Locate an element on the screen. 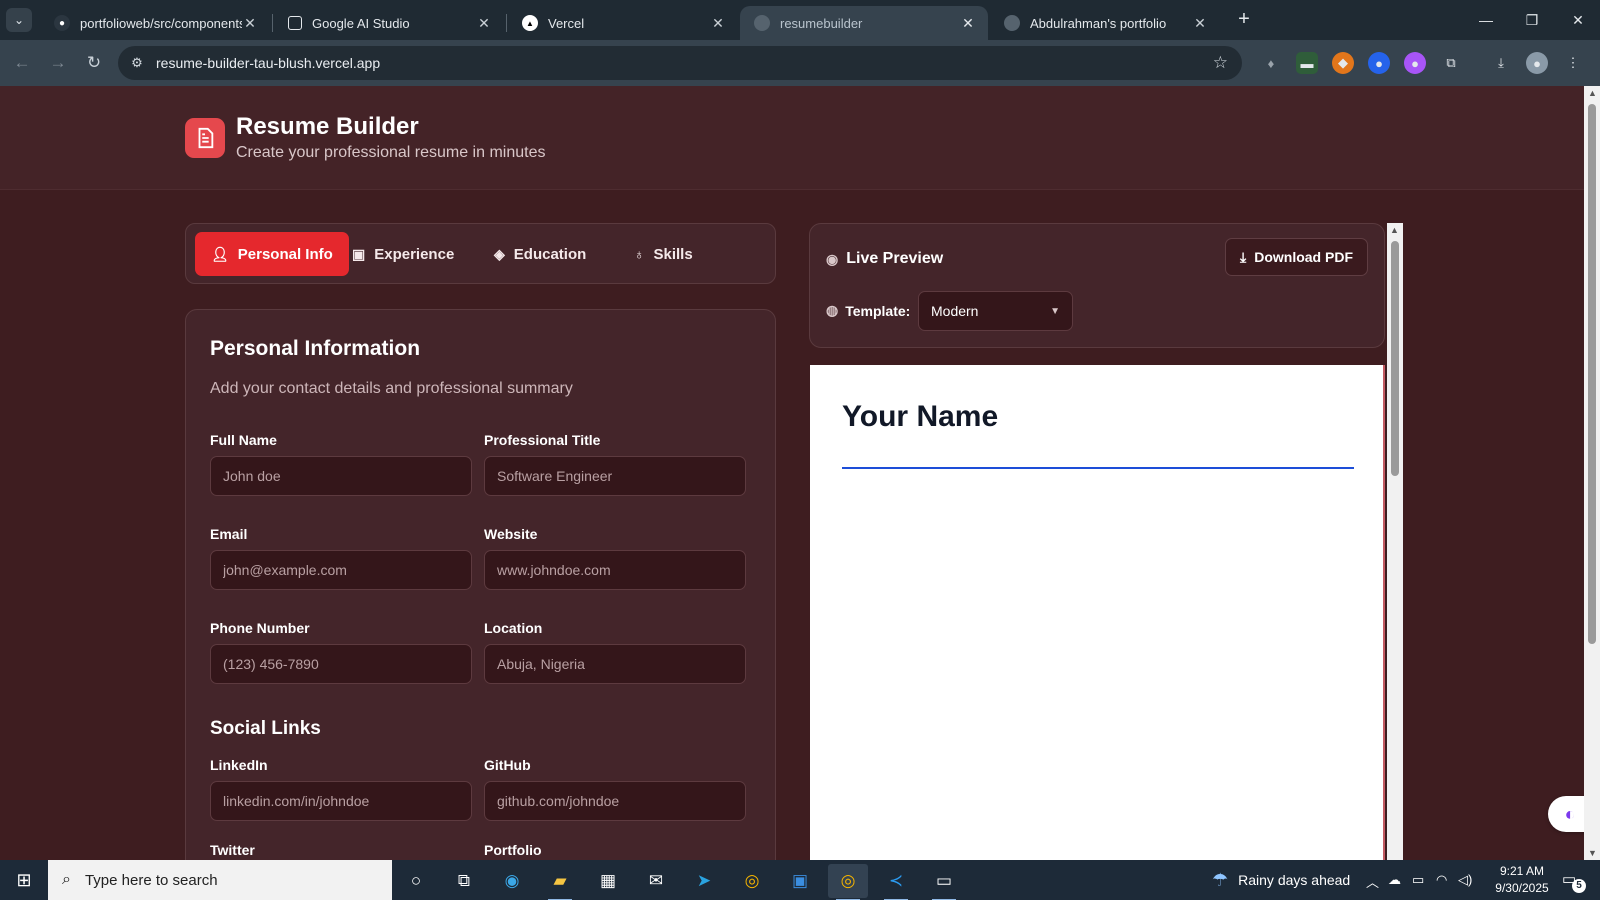 Image resolution: width=1600 pixels, height=900 pixels. email-input is located at coordinates (341, 570).